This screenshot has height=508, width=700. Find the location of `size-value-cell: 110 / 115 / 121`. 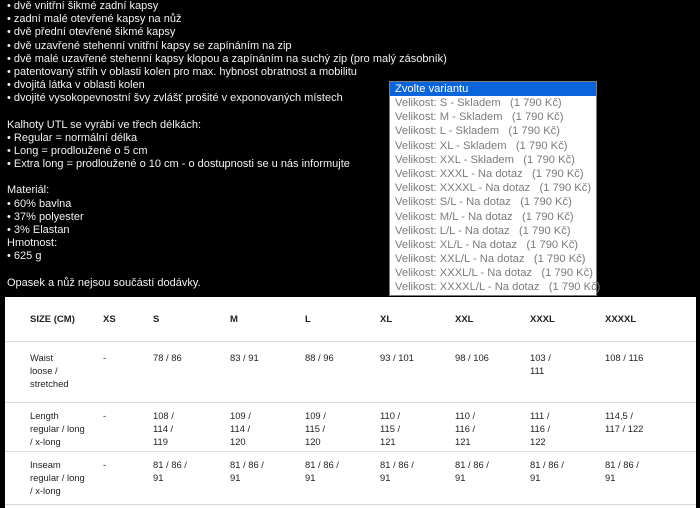

size-value-cell: 110 / 115 / 121 is located at coordinates (417, 427).